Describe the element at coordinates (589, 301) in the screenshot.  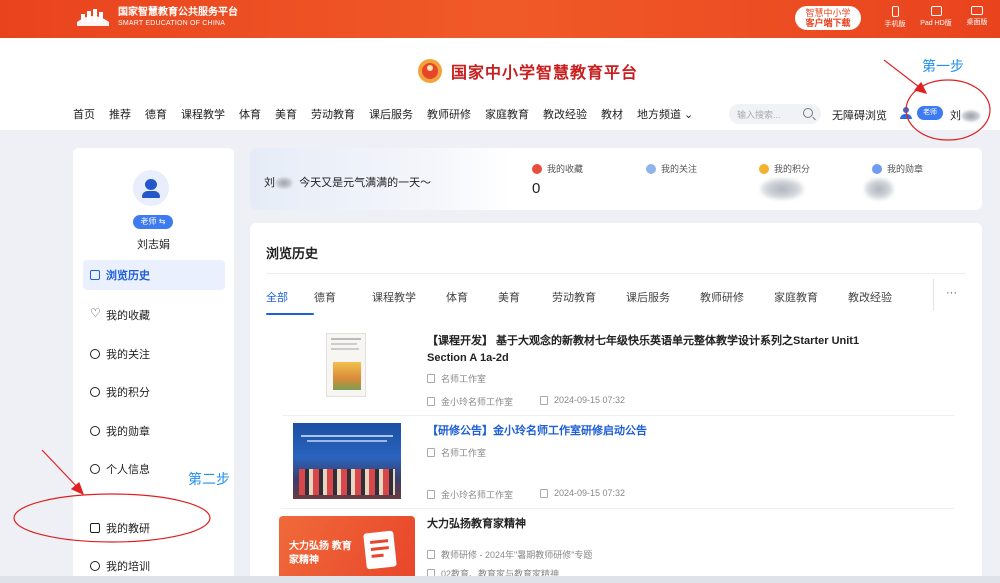
I see `tab-labor: 劳动教育` at that location.